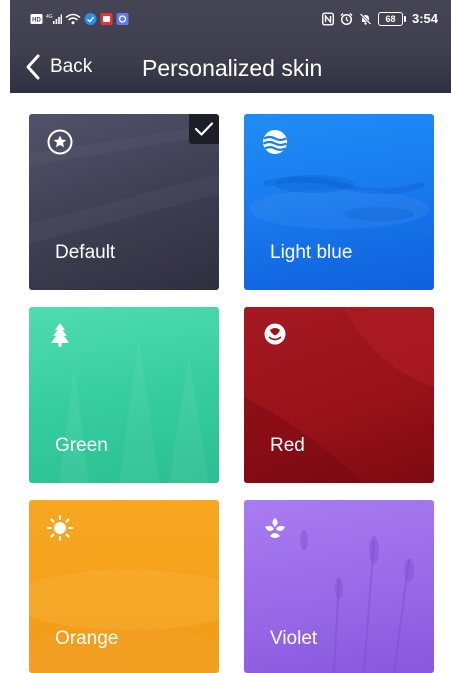 This screenshot has height=673, width=451. Describe the element at coordinates (60, 335) in the screenshot. I see `tree-icon` at that location.